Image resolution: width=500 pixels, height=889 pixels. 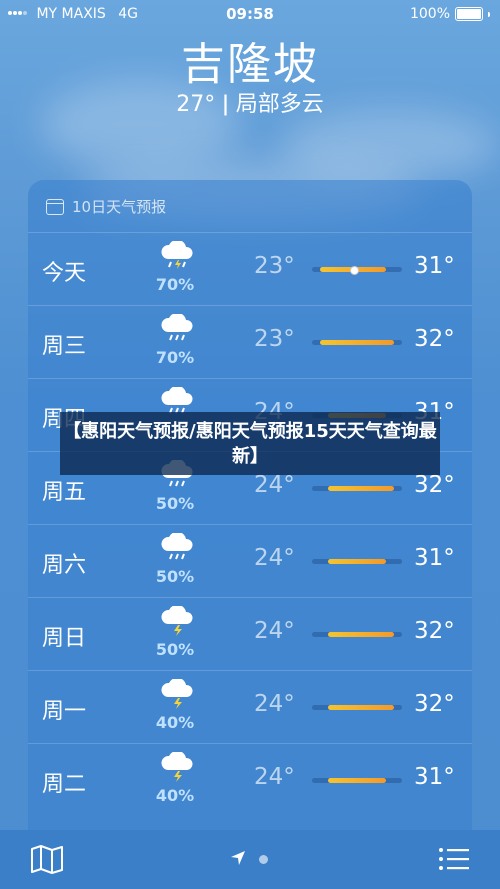 I want to click on forecast-row: 周一 40% 24° 32°, so click(x=250, y=707).